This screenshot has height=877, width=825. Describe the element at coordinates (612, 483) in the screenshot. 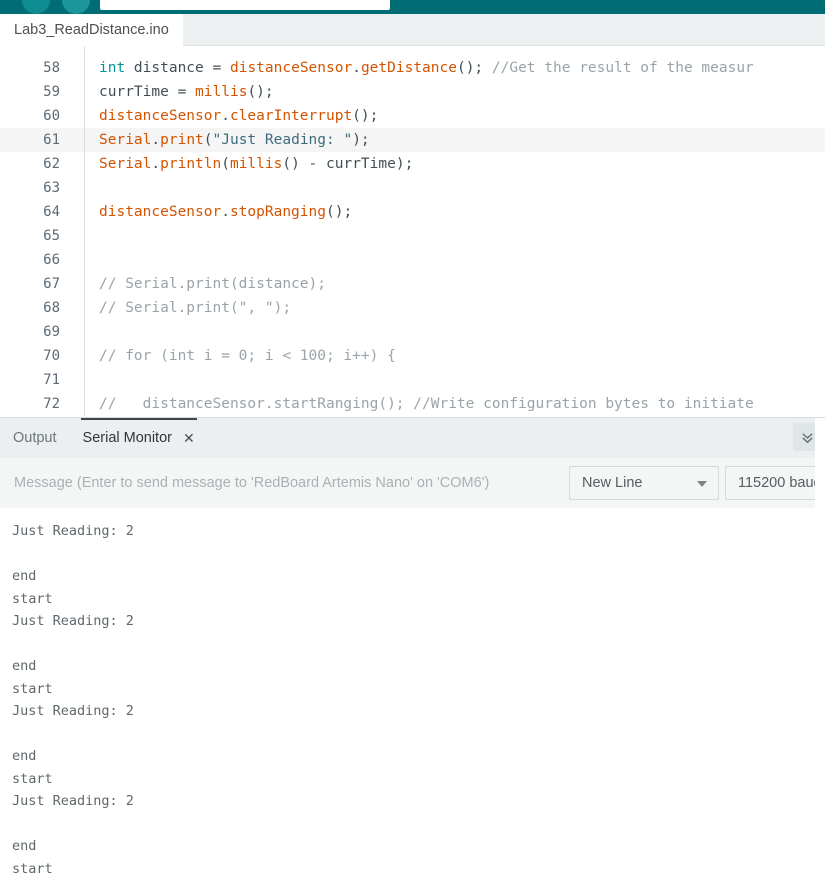

I see `line-ending-value: New Line` at that location.